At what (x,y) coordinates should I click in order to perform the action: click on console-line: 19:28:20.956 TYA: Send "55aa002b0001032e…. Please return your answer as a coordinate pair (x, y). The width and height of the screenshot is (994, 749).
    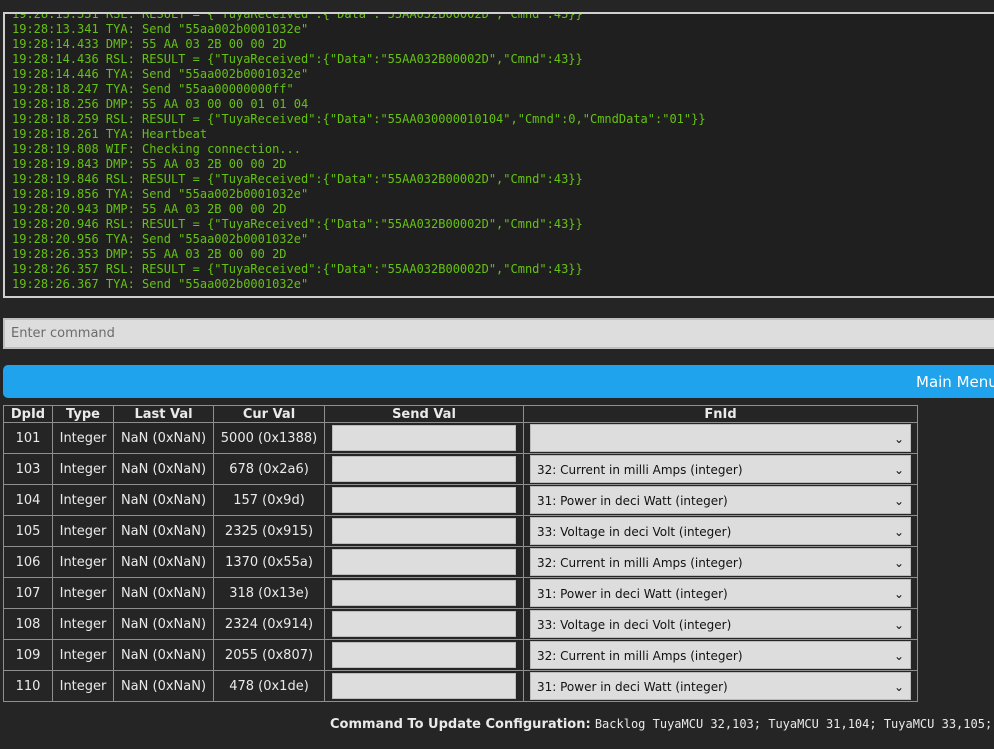
    Looking at the image, I should click on (160, 239).